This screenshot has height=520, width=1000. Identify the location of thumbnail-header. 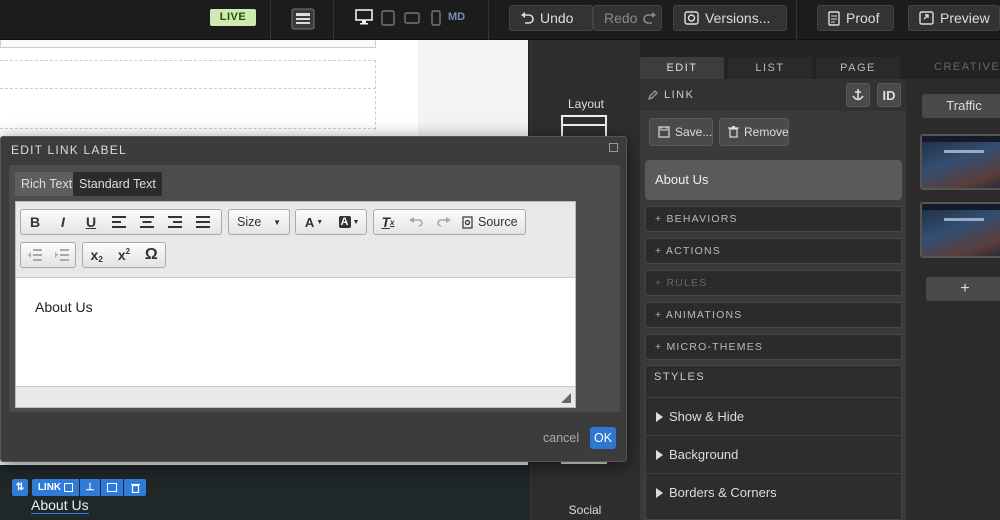
(961, 139).